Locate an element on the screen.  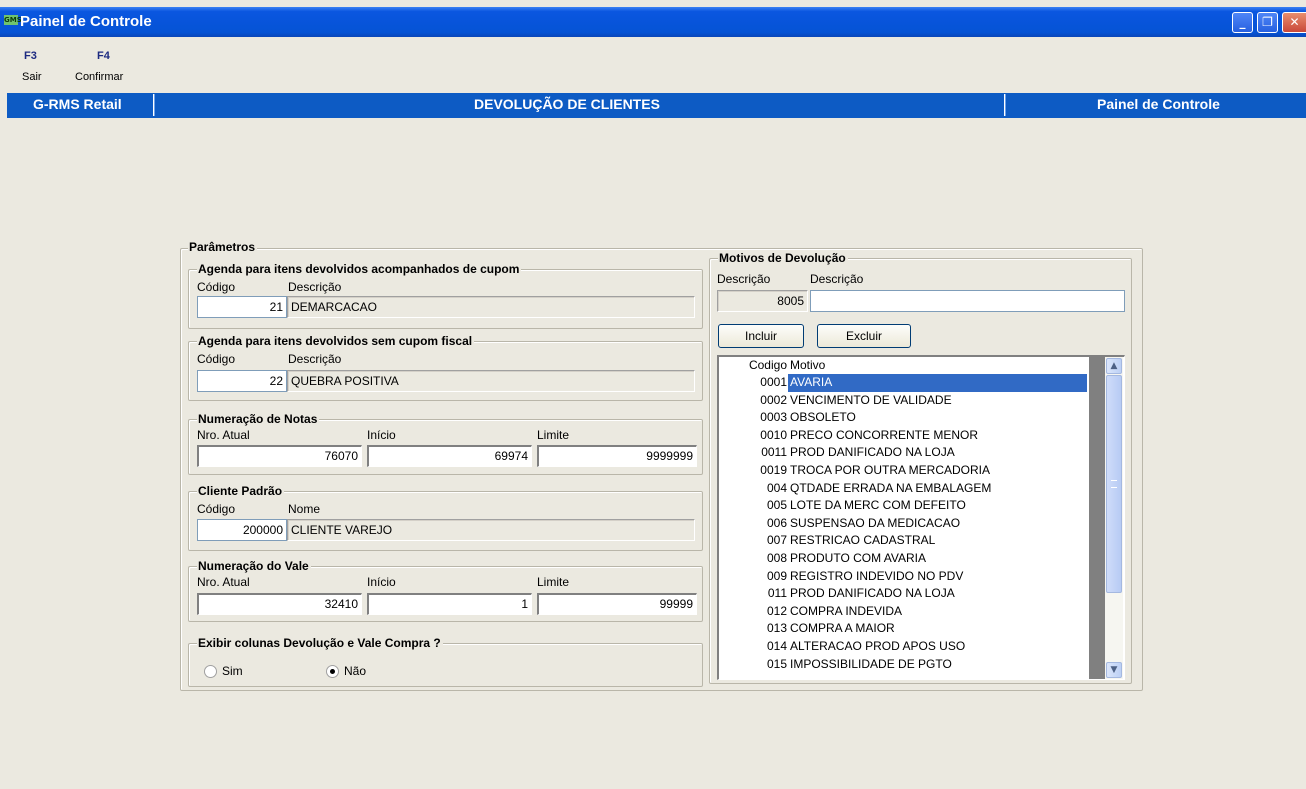
list-item-codigo: 015 is located at coordinates (776, 663).